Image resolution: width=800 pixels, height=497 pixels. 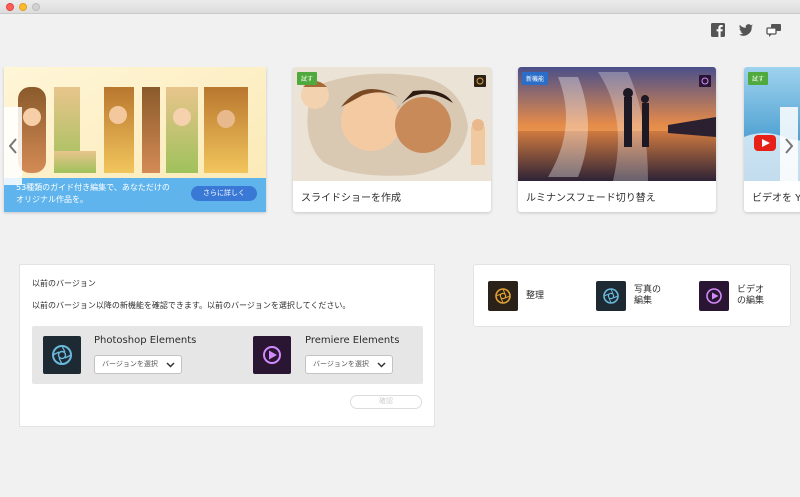 I want to click on card-luminance-fade: 新機能 ルミナンスフェード切り替え, so click(x=617, y=139).